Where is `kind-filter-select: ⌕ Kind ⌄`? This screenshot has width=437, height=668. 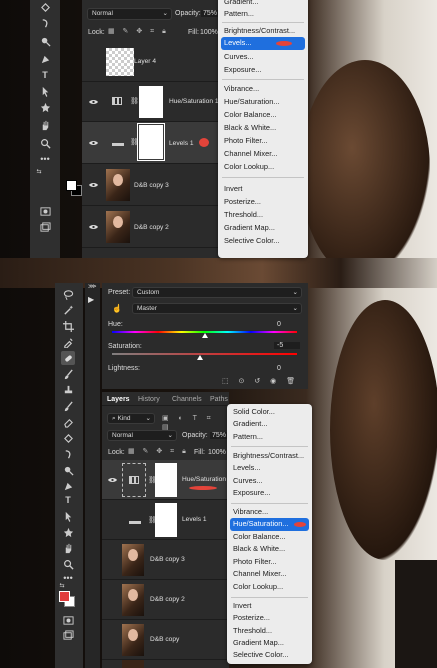 kind-filter-select: ⌕ Kind ⌄ is located at coordinates (131, 418).